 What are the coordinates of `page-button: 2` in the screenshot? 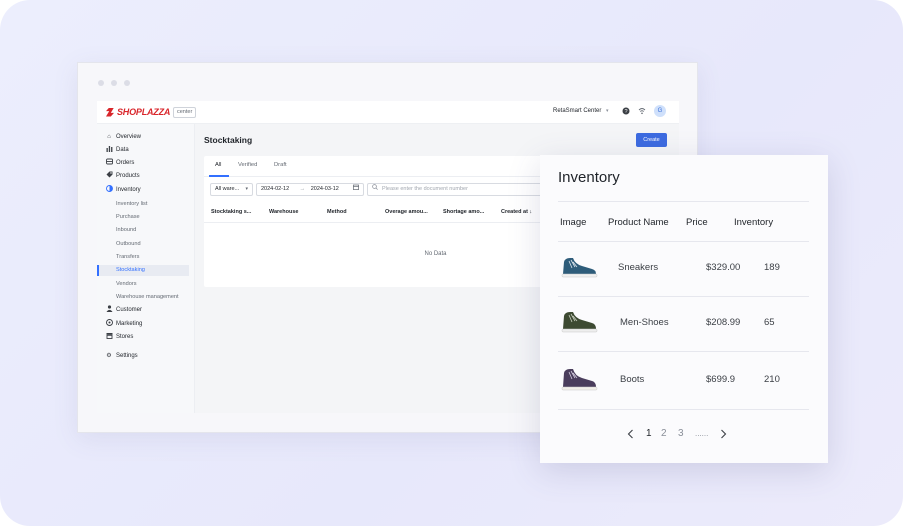 It's located at (664, 434).